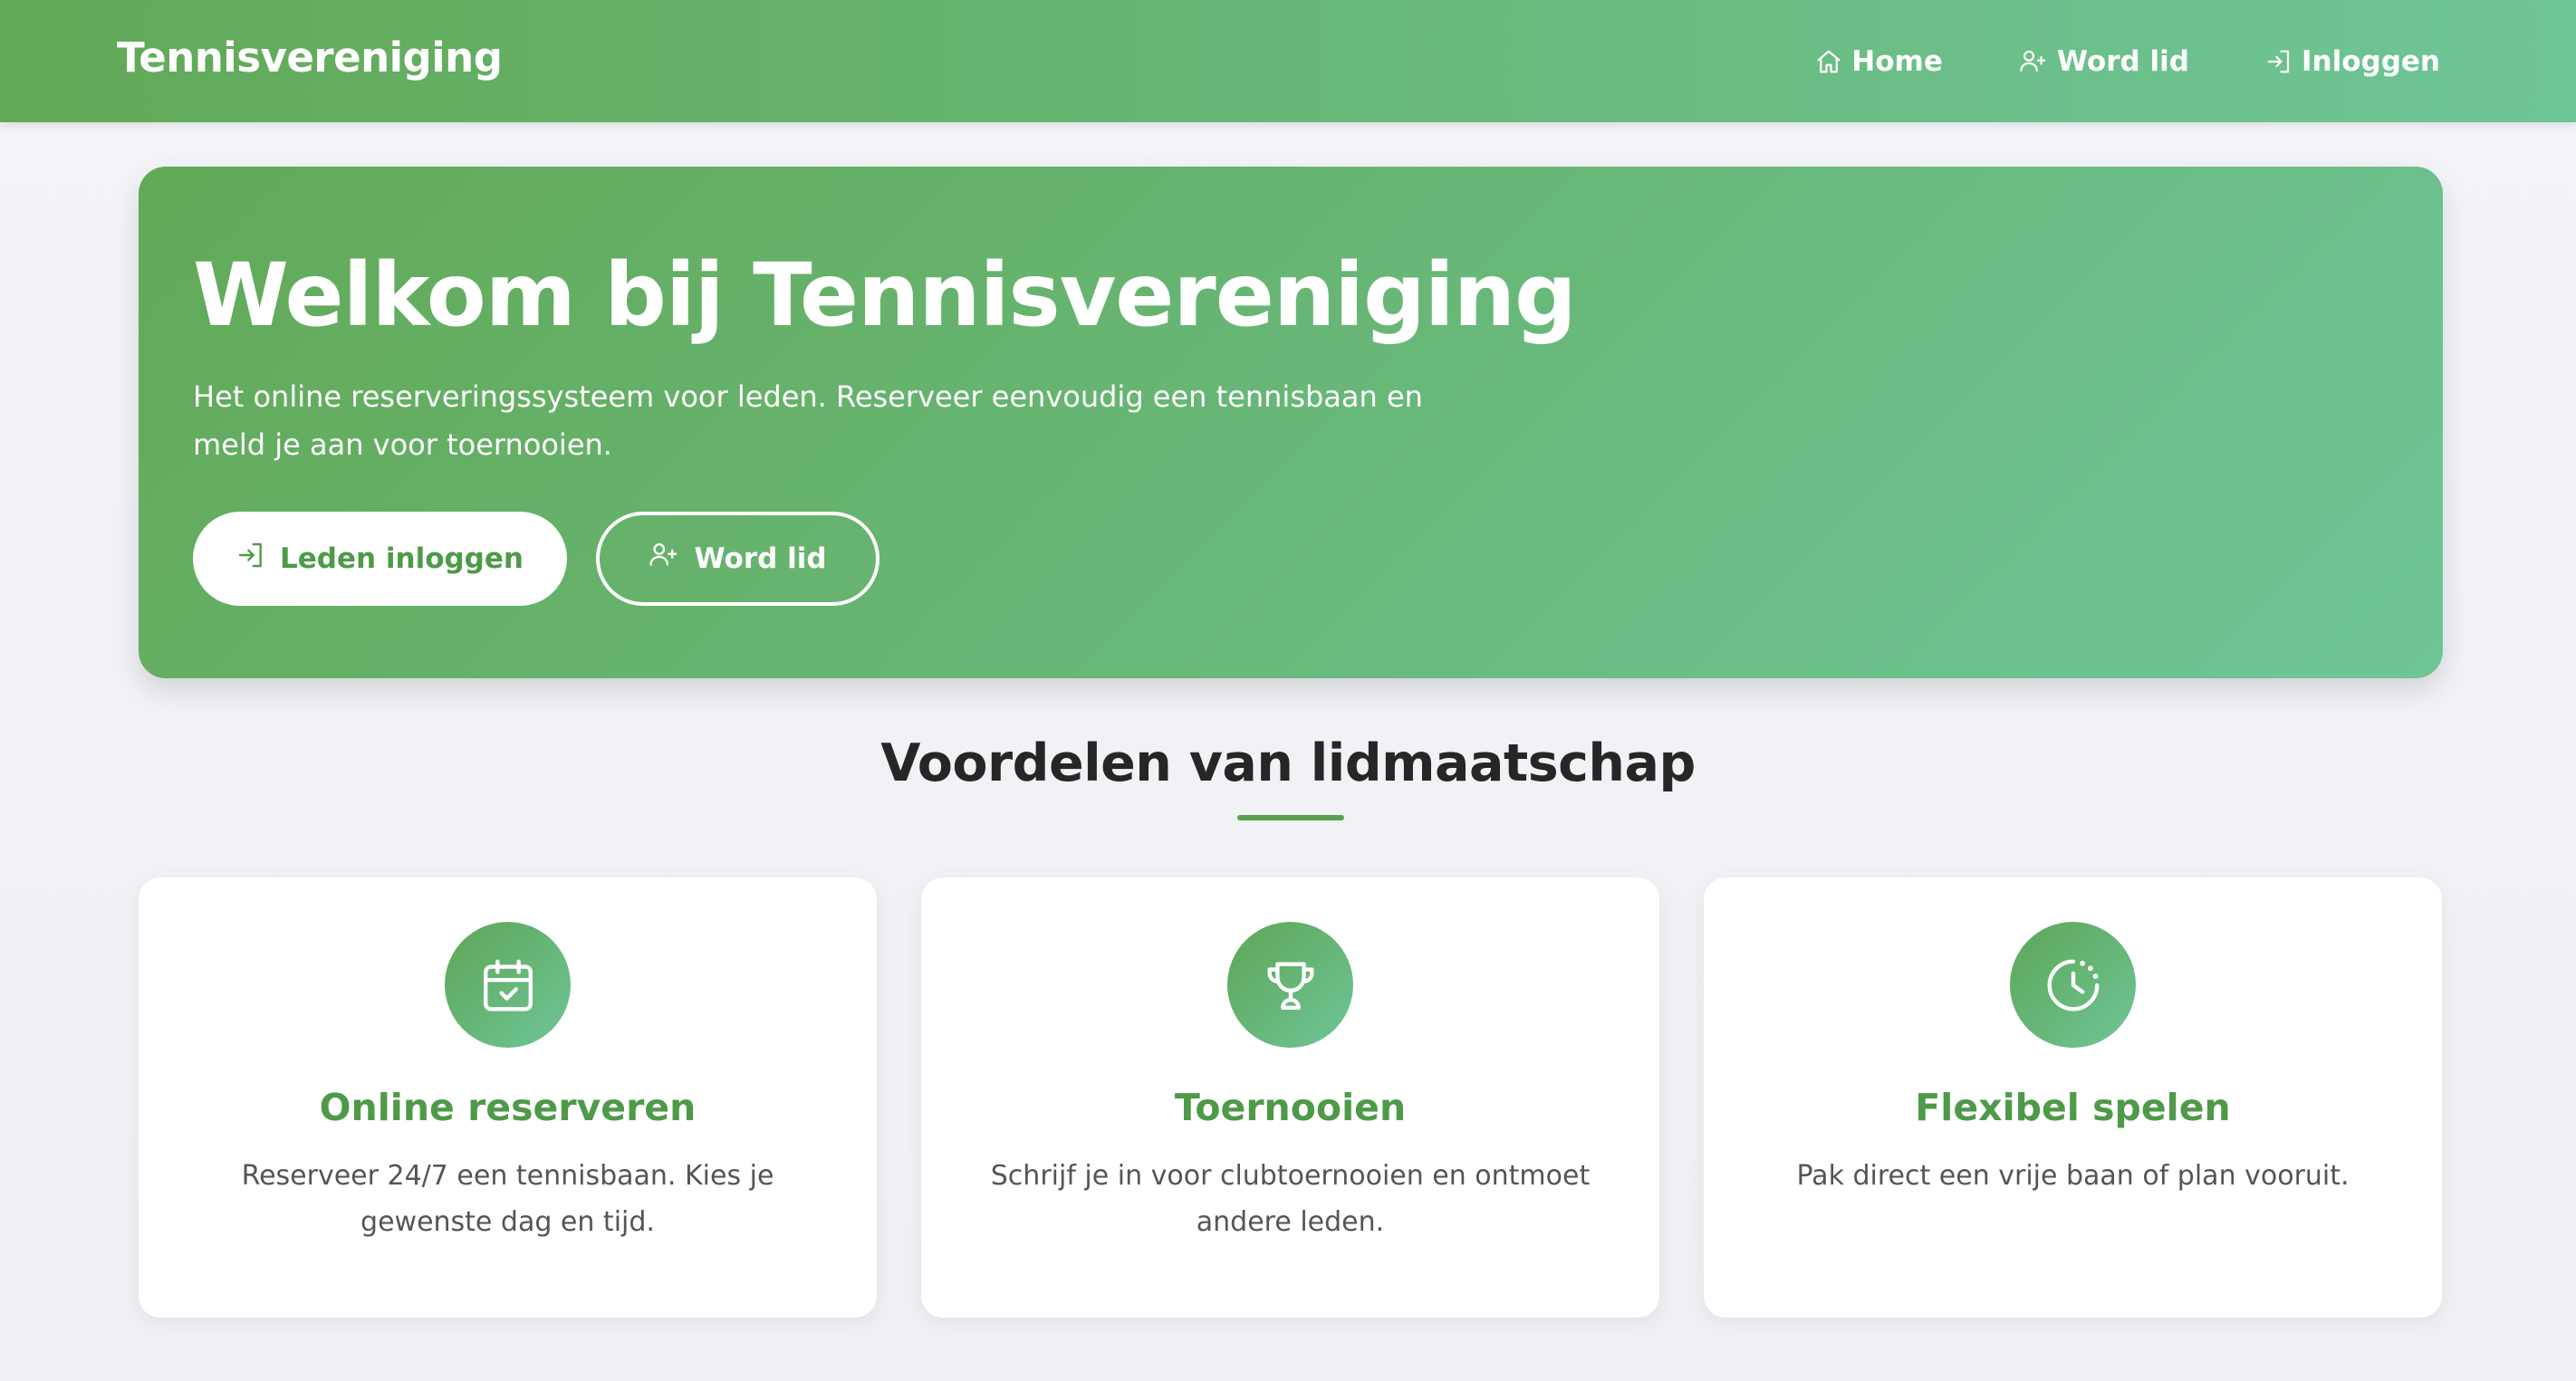  What do you see at coordinates (1288, 763) in the screenshot?
I see `section-title: Voordelen van lidmaatschap` at bounding box center [1288, 763].